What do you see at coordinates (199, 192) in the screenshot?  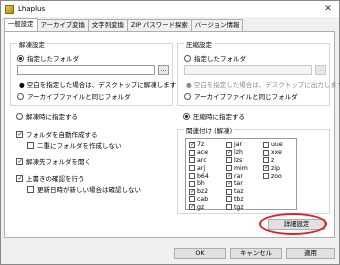 I see `extension-item: bz2` at bounding box center [199, 192].